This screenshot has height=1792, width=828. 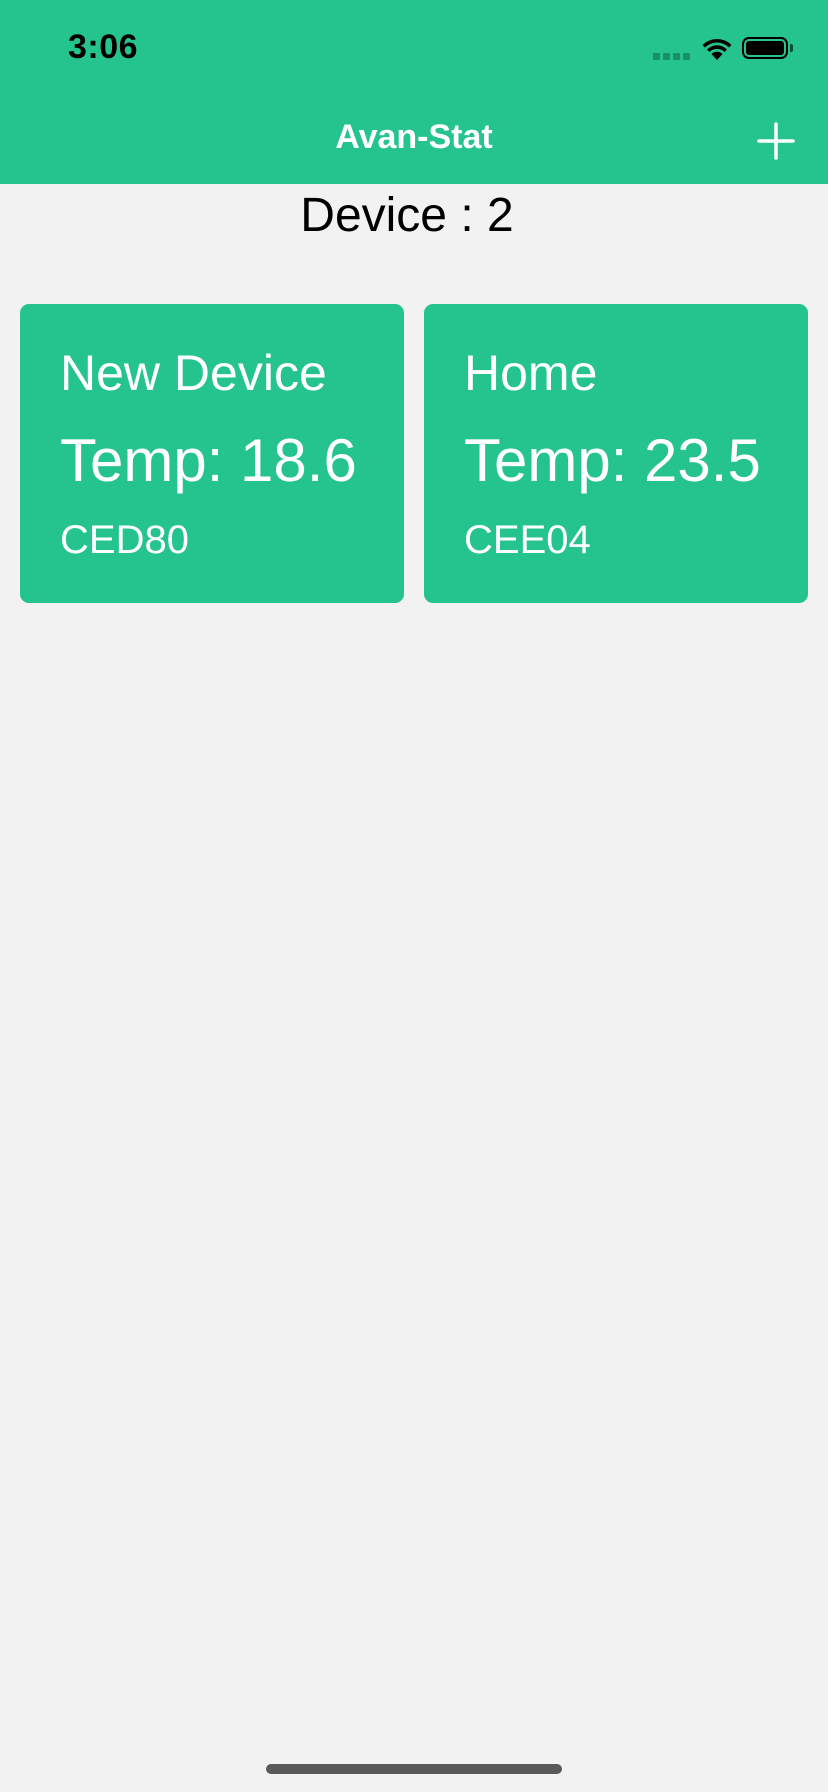 I want to click on app-header: 3:06 Avan-Stat, so click(x=414, y=92).